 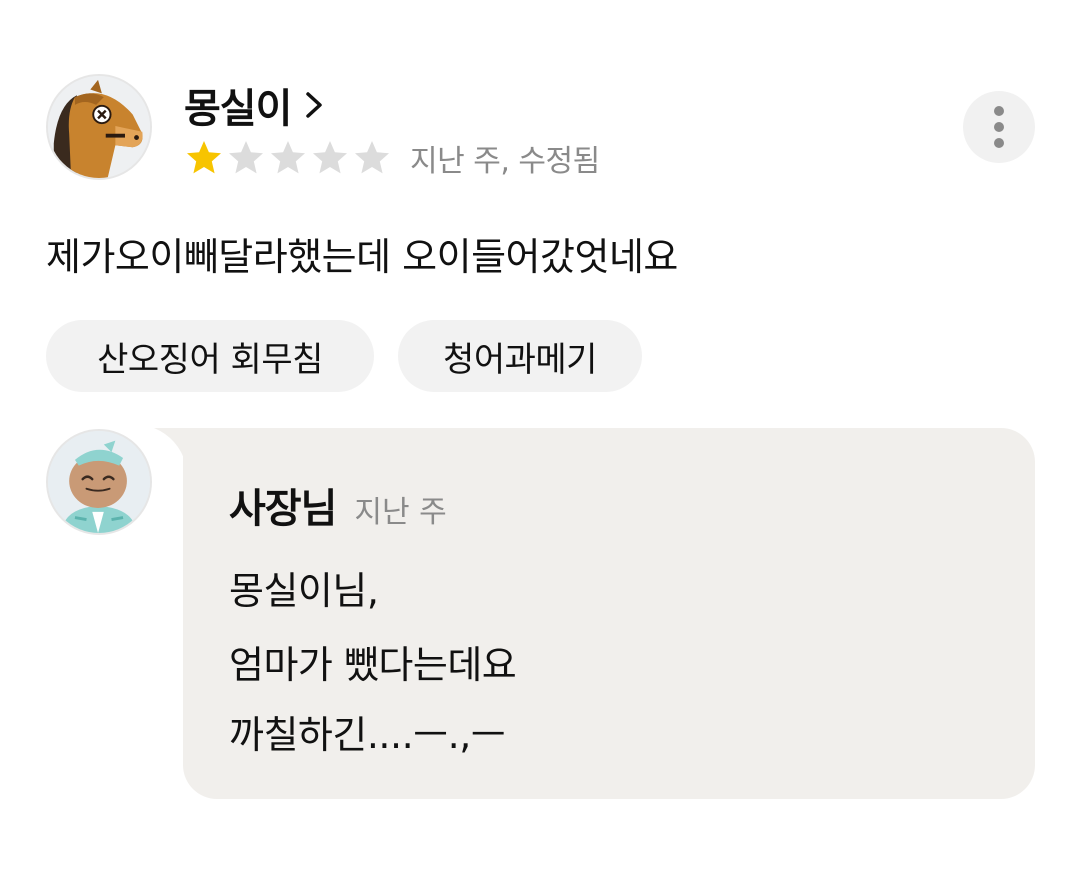 I want to click on menu-tag-chip: 산오징어 회무침, so click(x=210, y=356).